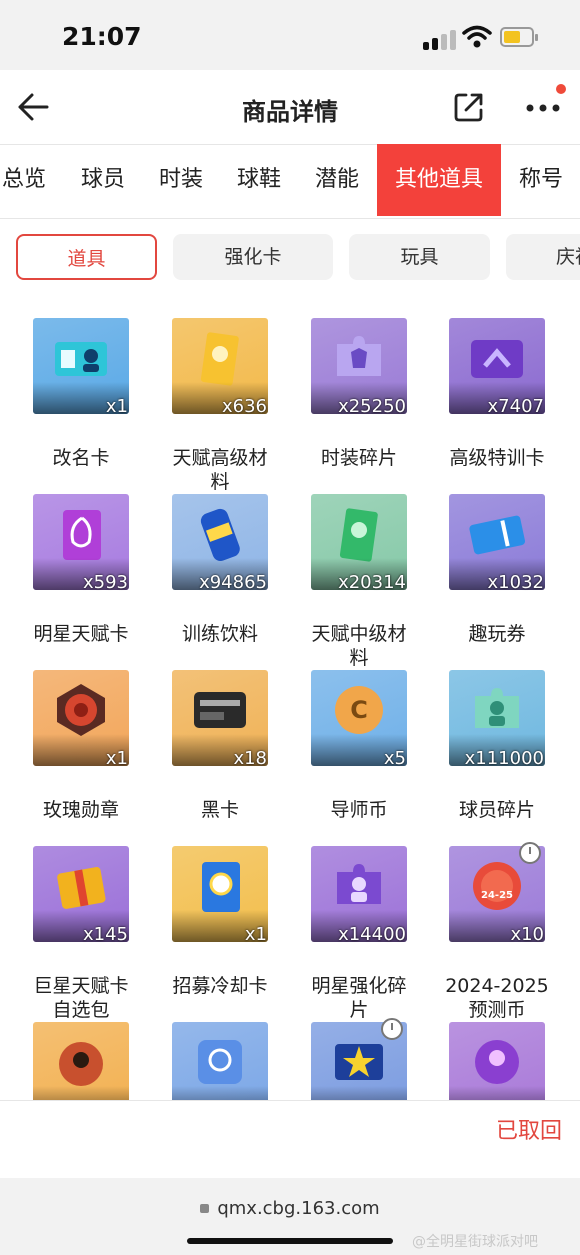 This screenshot has height=1255, width=580. What do you see at coordinates (497, 998) in the screenshot?
I see `item-name: 2024-2025预测币` at bounding box center [497, 998].